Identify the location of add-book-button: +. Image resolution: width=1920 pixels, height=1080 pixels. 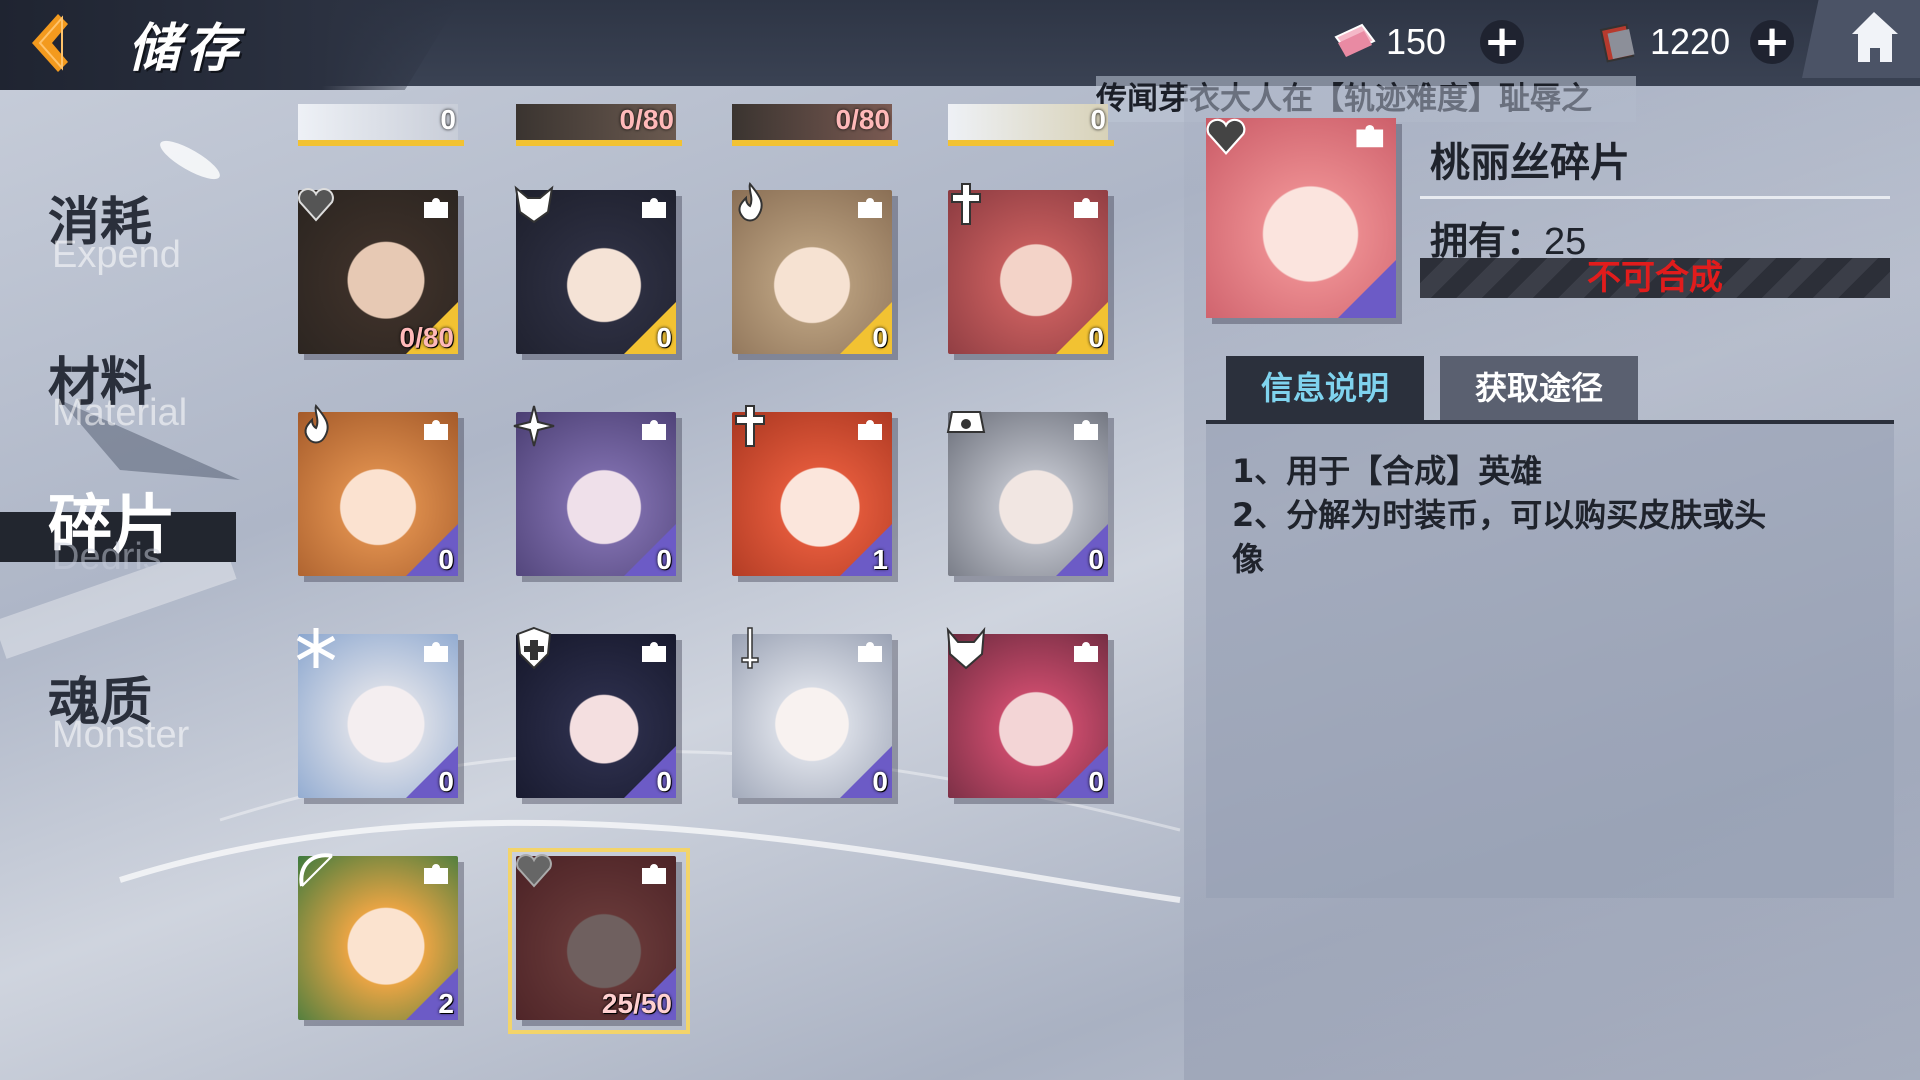
(1772, 42).